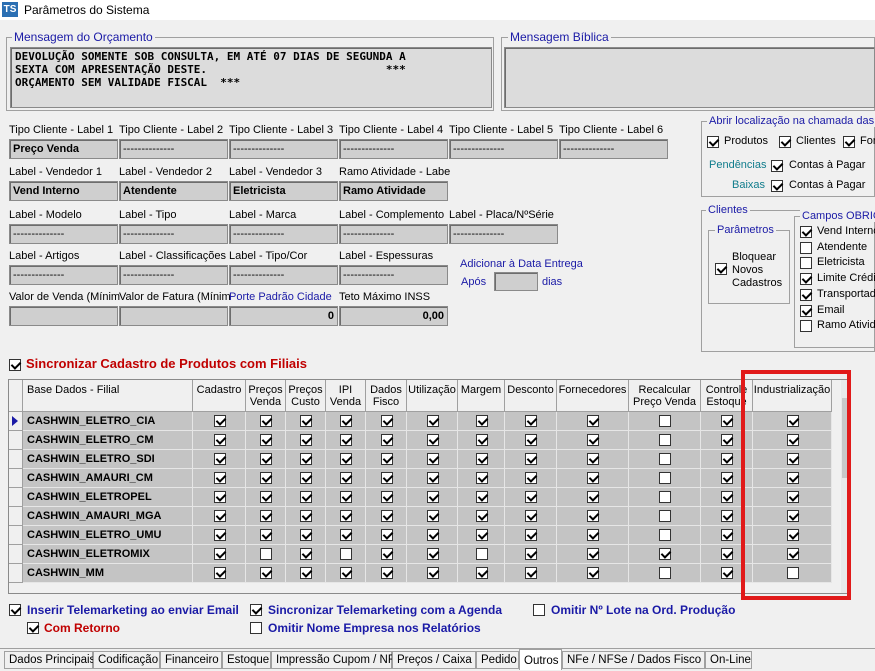 Image resolution: width=875 pixels, height=671 pixels. What do you see at coordinates (540, 659) in the screenshot?
I see `tab-outros: Outros` at bounding box center [540, 659].